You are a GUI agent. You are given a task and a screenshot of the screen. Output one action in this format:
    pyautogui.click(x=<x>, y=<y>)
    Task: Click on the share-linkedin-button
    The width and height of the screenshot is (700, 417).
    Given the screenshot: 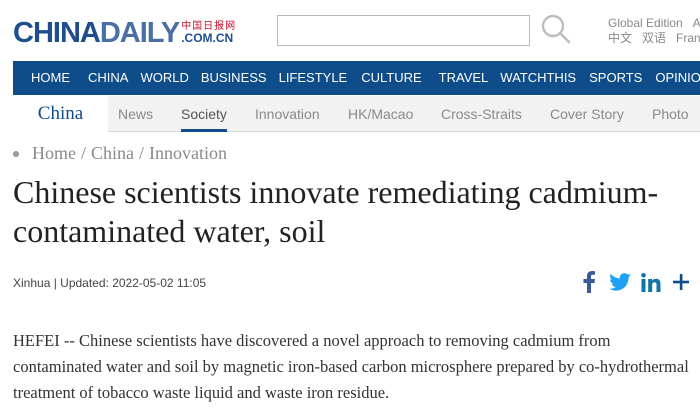 What is the action you would take?
    pyautogui.click(x=651, y=282)
    